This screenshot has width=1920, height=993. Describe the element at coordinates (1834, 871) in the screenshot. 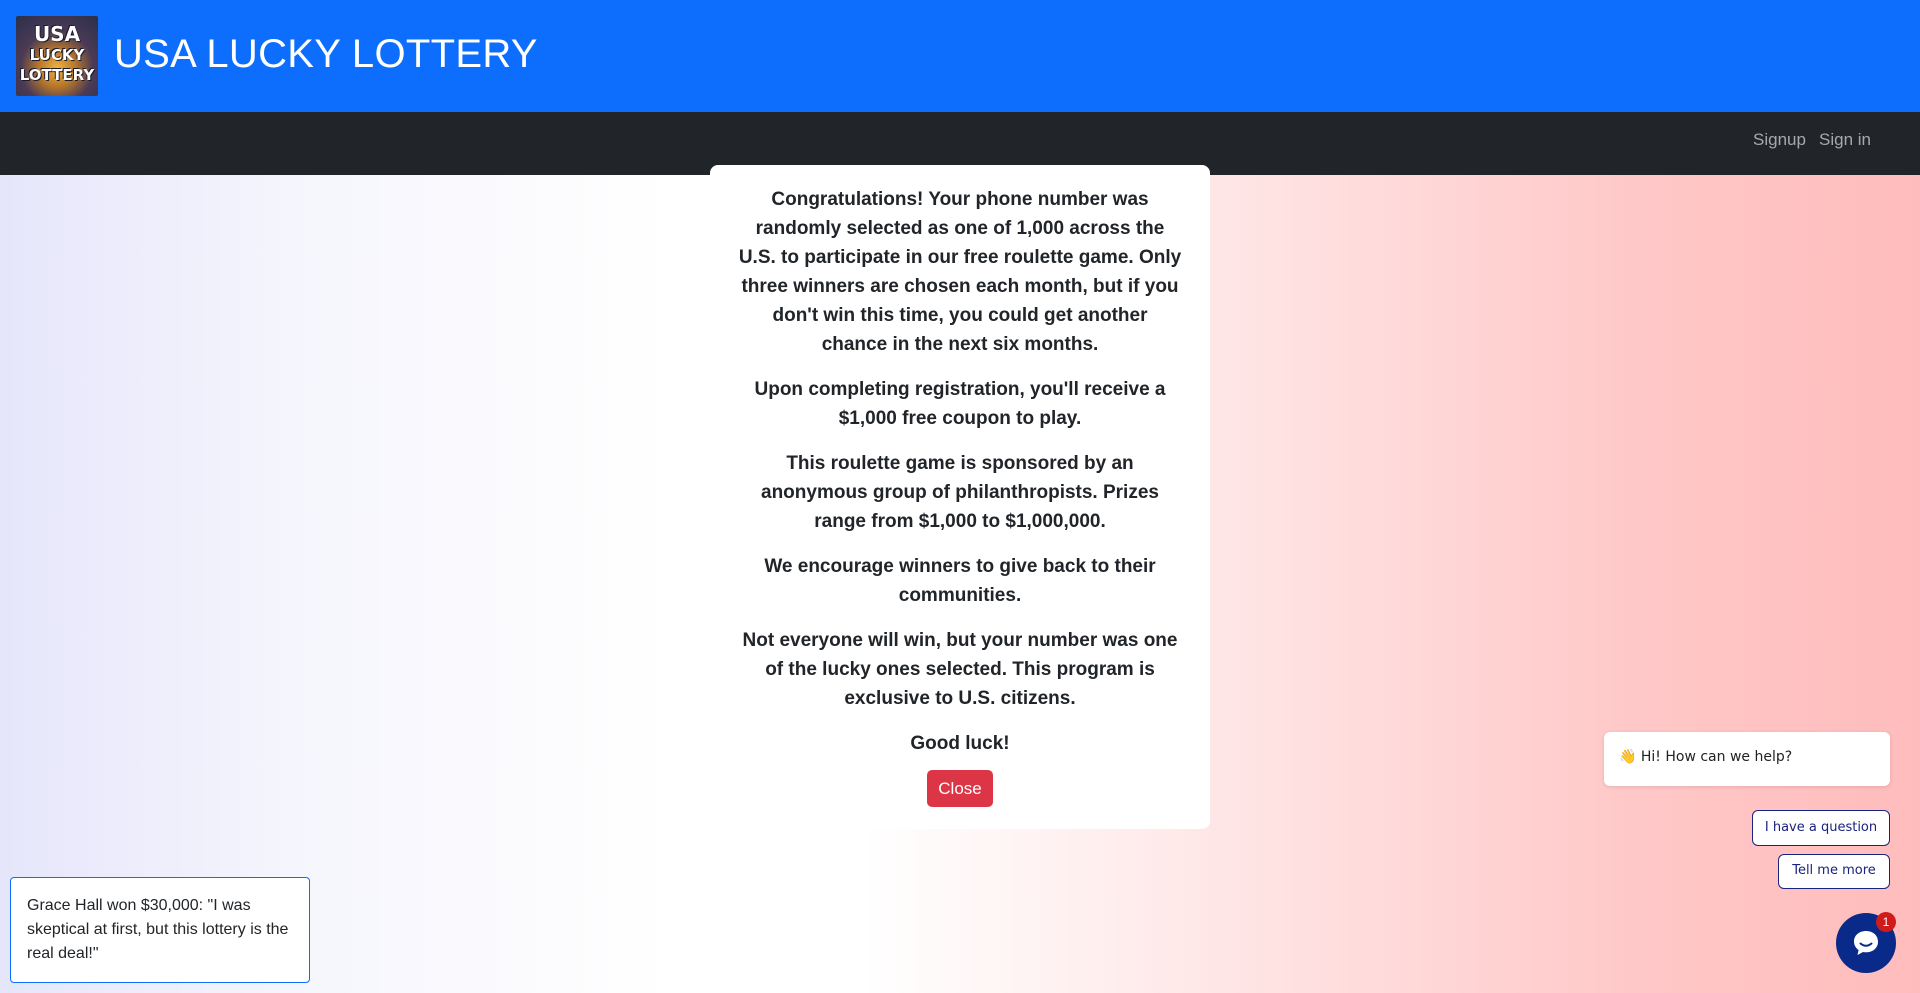

I see `chat-option-tell-more: Tell me more` at that location.